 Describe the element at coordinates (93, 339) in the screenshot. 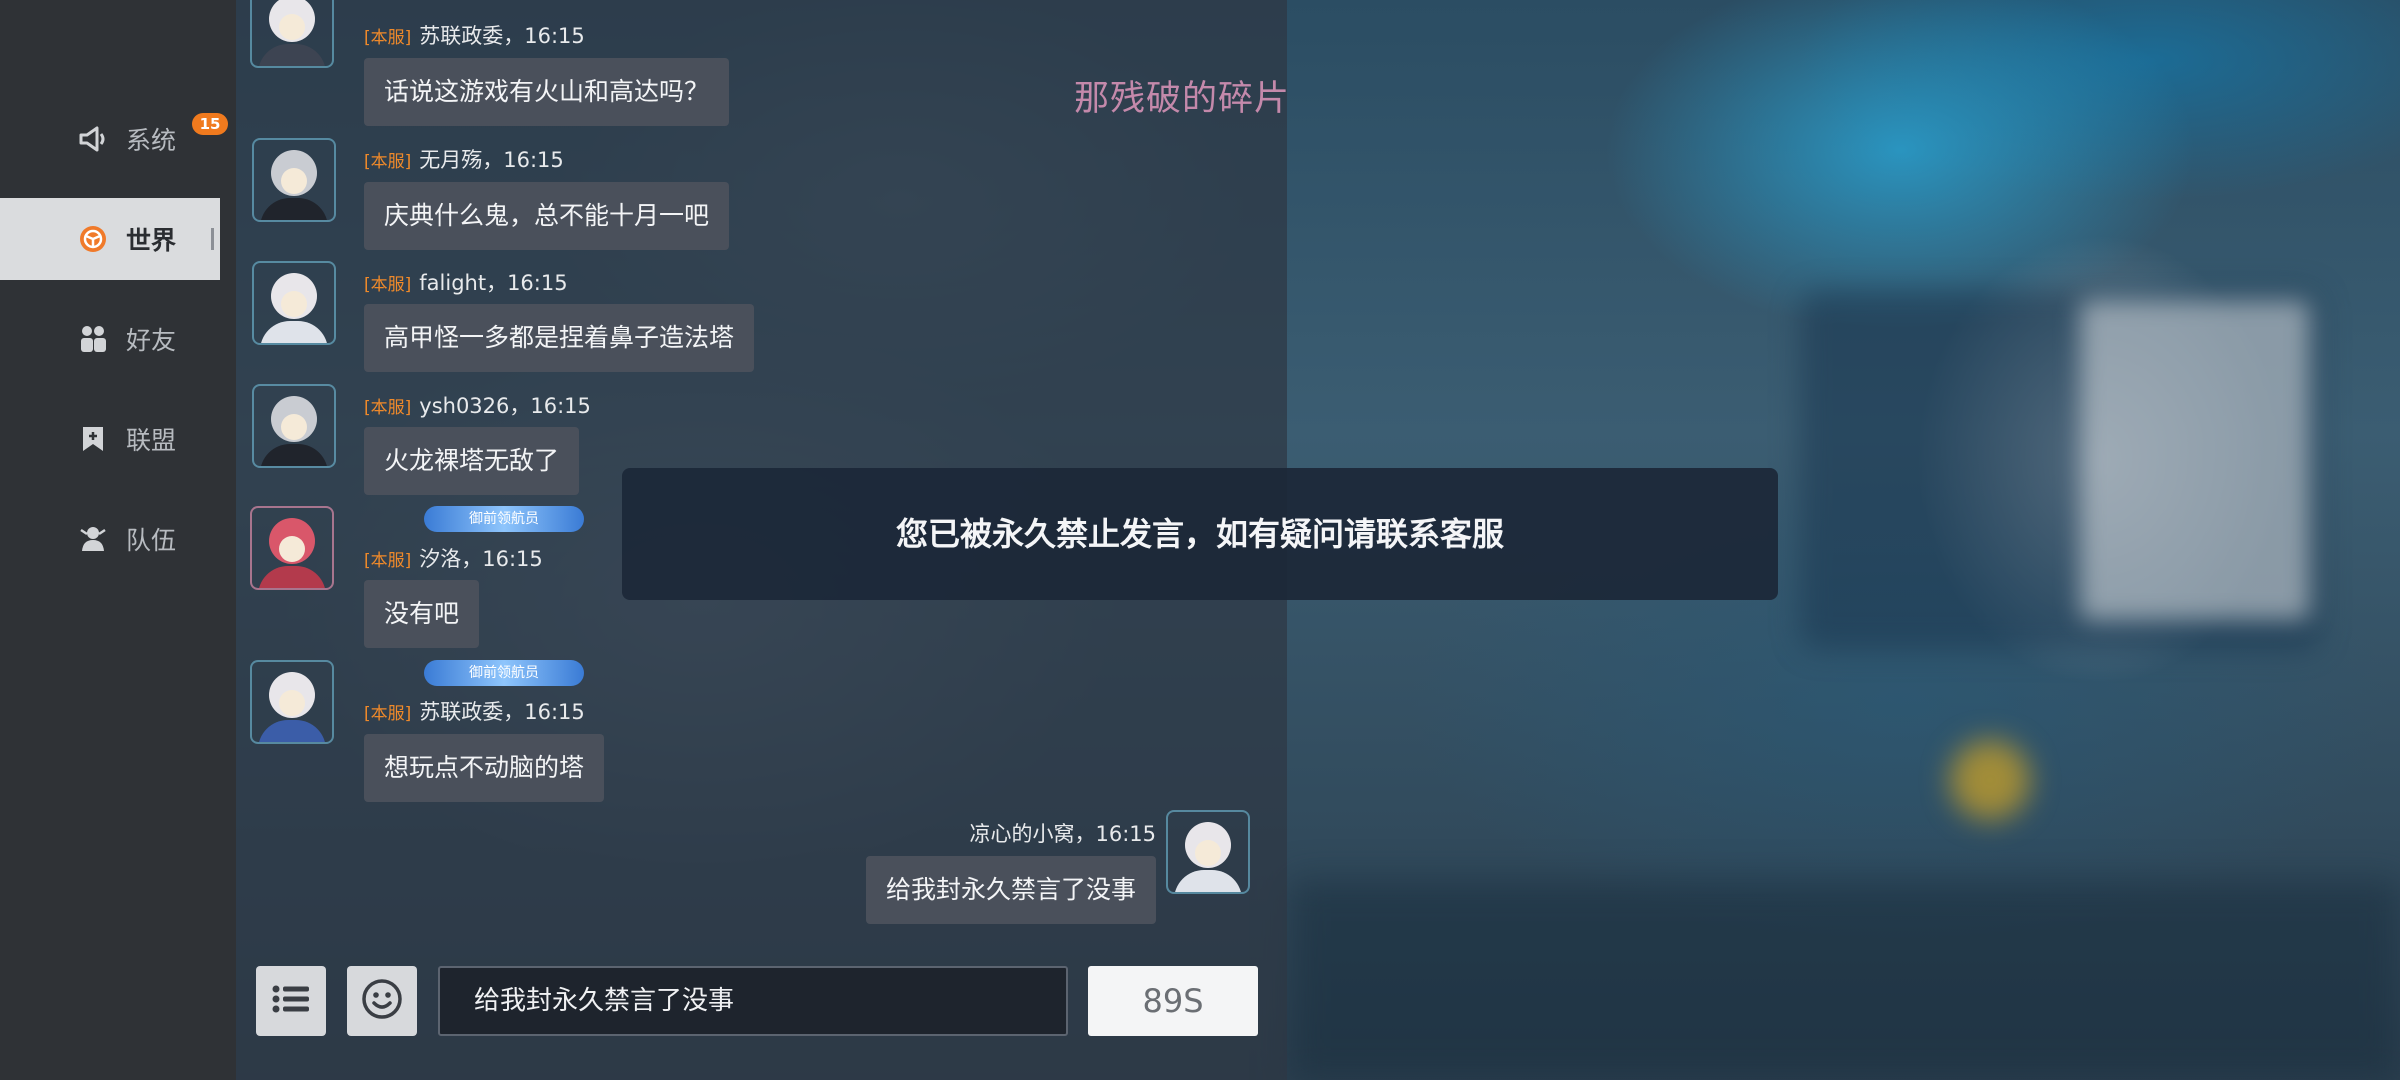

I see `friends-icon` at that location.